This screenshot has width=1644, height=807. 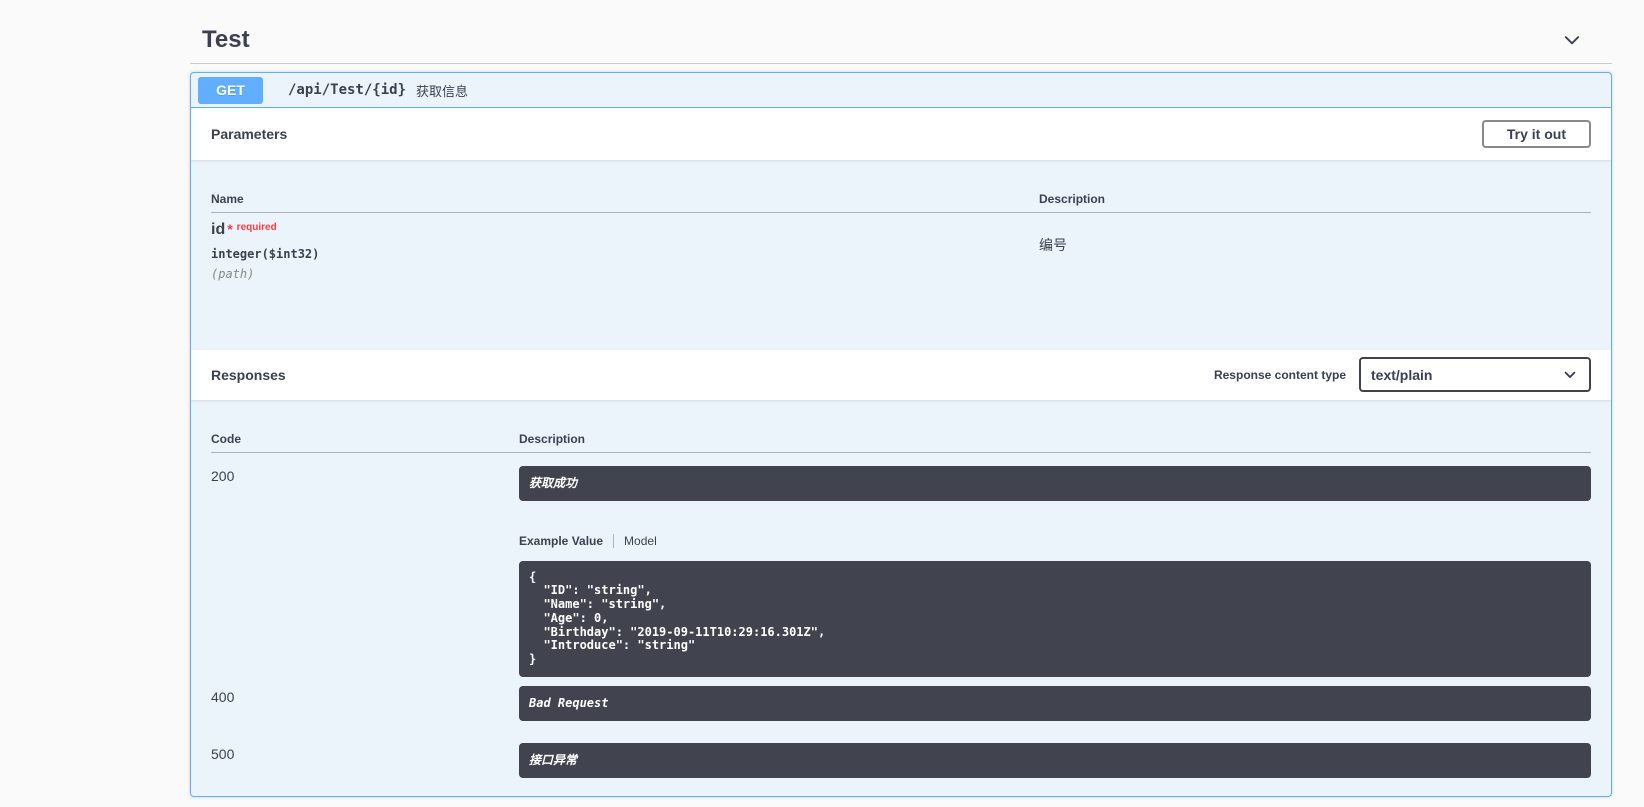 I want to click on parameters-title: Parameters, so click(x=249, y=134).